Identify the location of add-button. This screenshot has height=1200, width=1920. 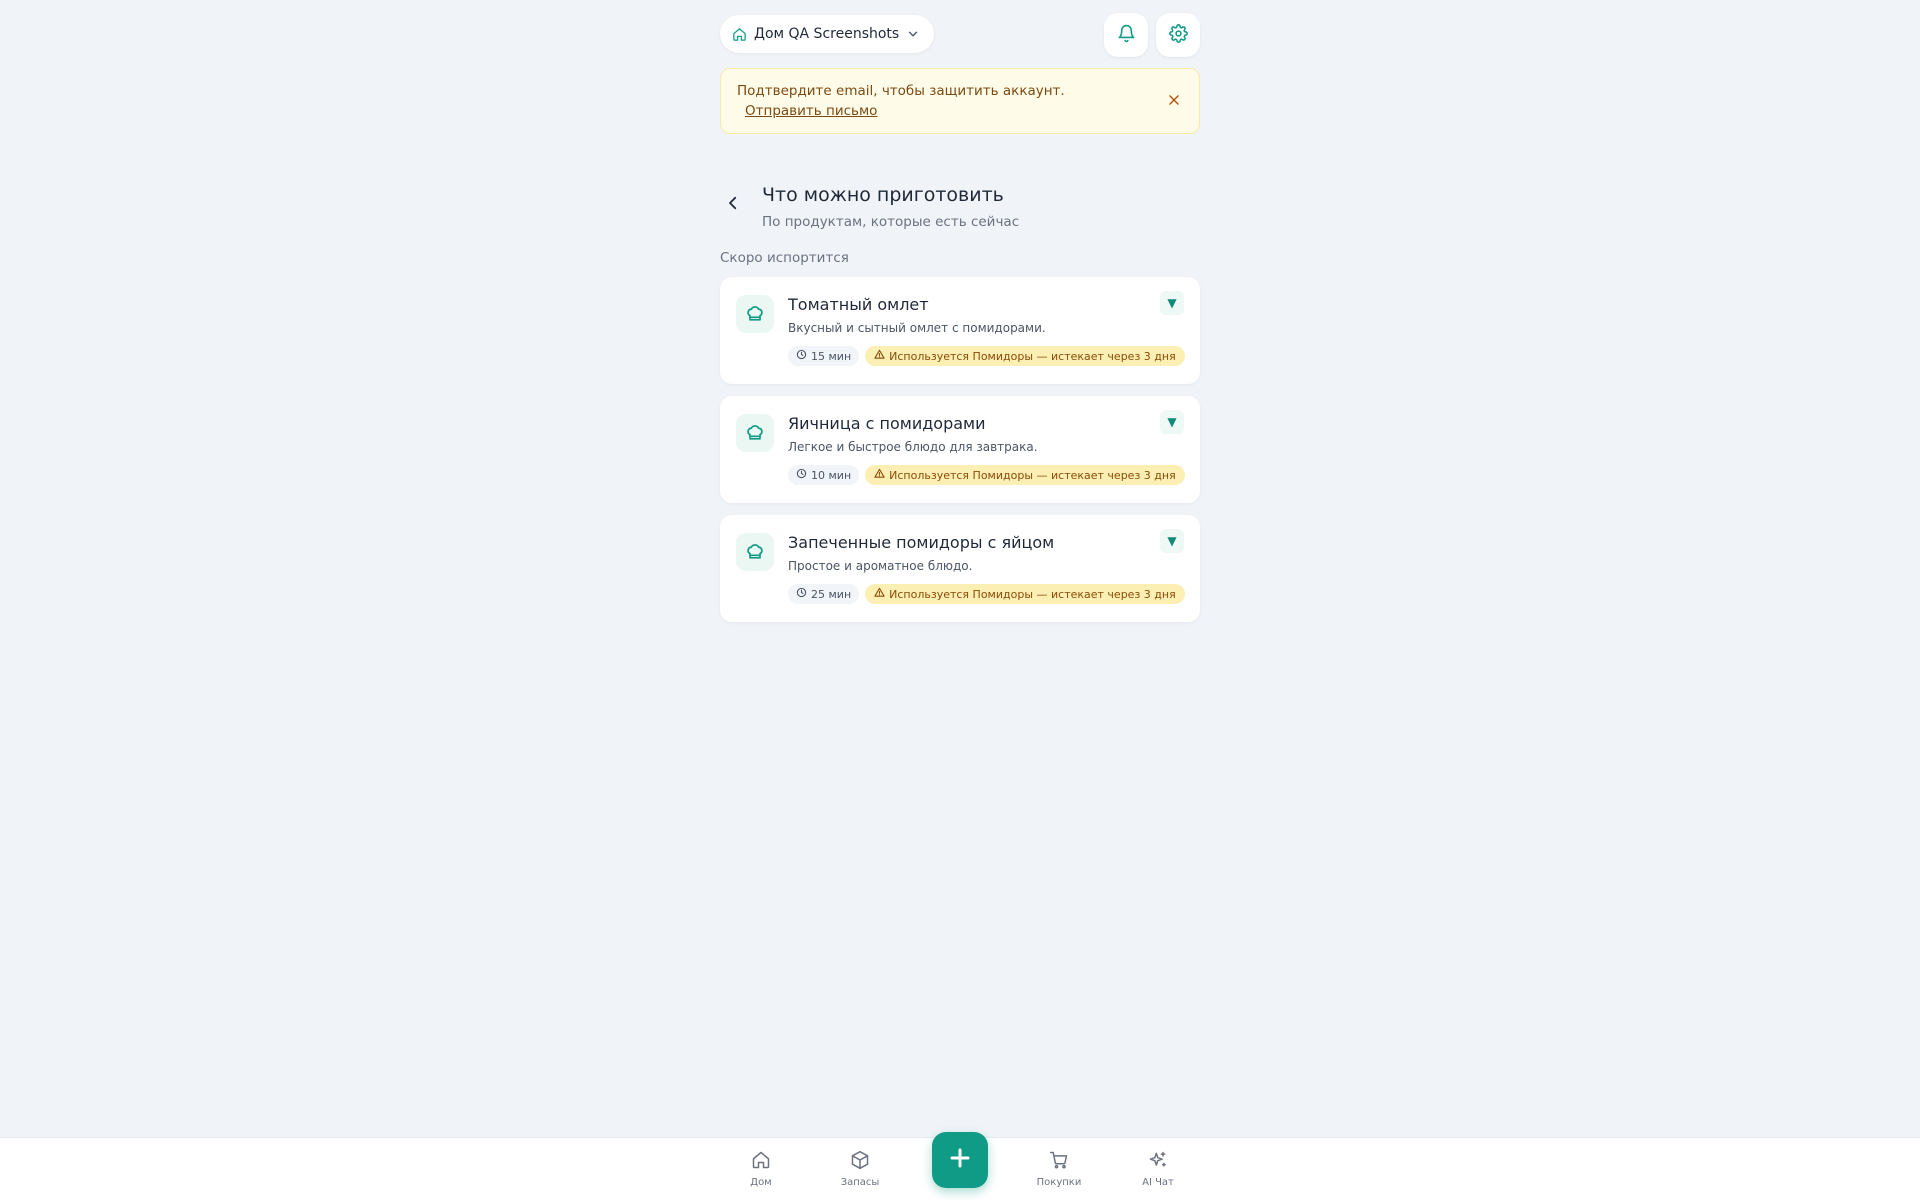
(960, 1160).